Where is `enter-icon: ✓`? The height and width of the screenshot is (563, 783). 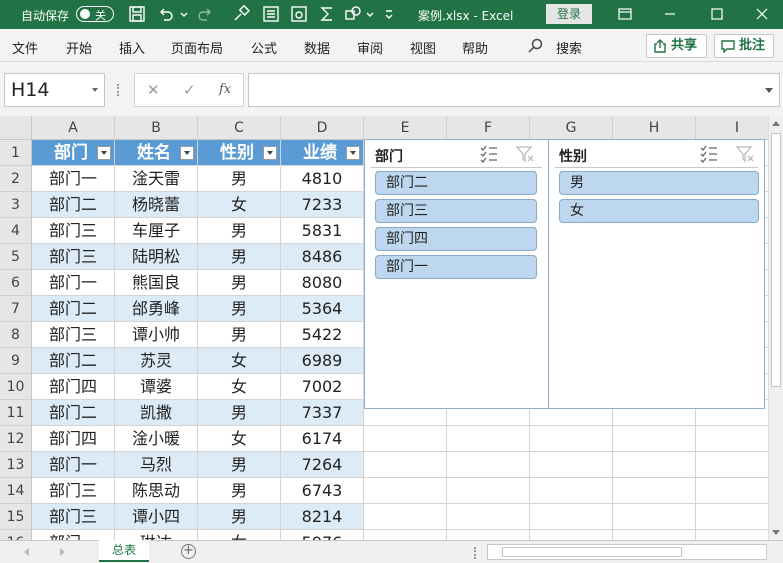 enter-icon: ✓ is located at coordinates (189, 90).